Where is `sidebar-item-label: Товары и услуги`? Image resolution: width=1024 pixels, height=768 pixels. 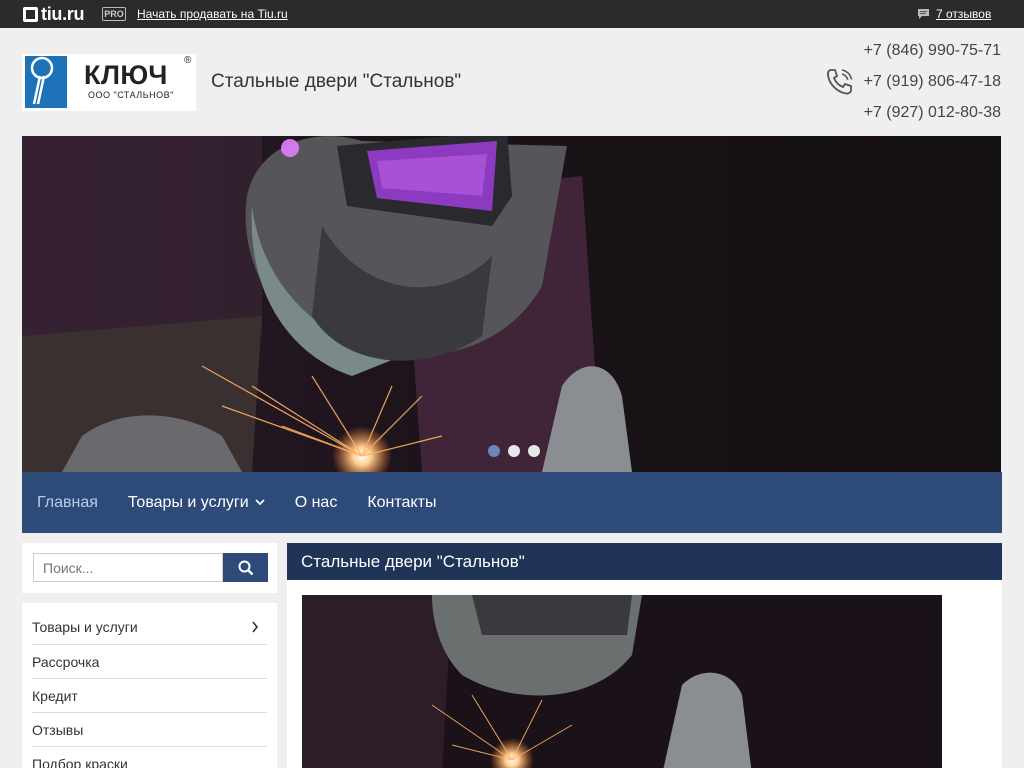 sidebar-item-label: Товары и услуги is located at coordinates (85, 626).